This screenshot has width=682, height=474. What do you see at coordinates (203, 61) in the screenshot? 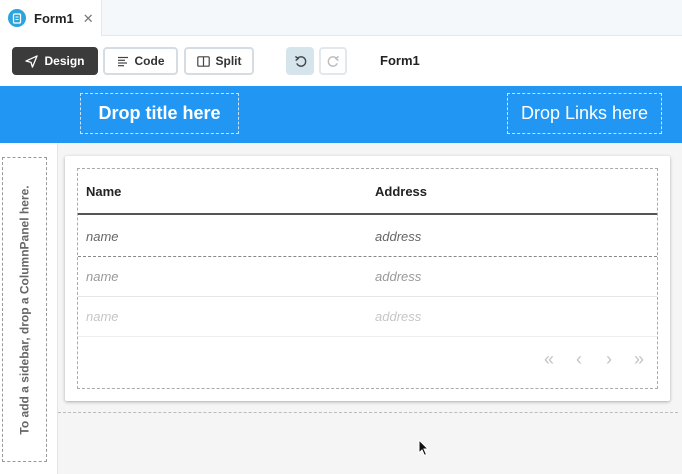
I see `split-view-icon` at bounding box center [203, 61].